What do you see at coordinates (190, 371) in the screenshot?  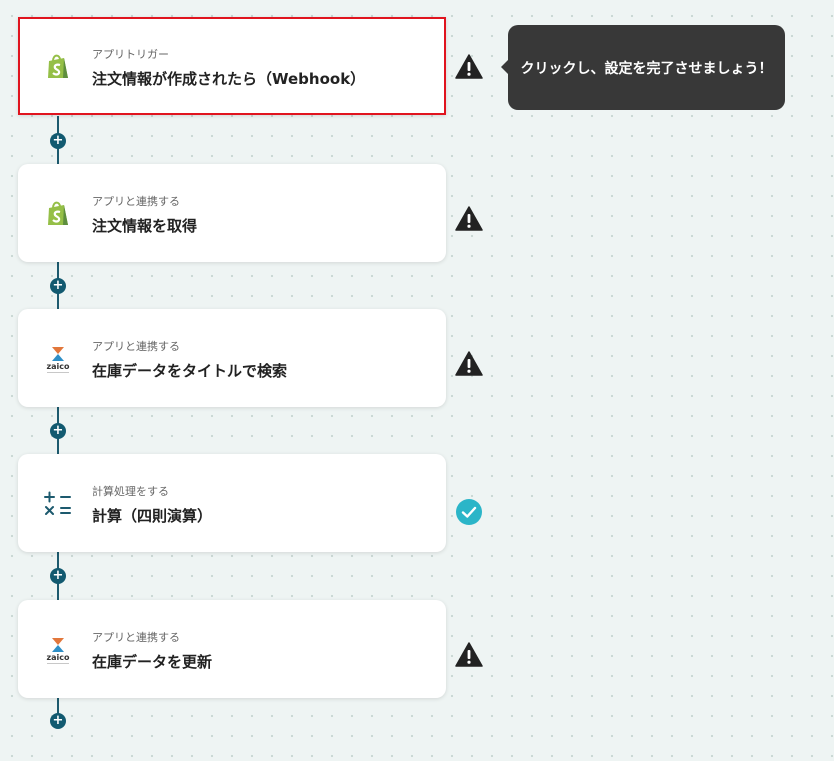 I see `step-title: 在庫データをタイトルで検索` at bounding box center [190, 371].